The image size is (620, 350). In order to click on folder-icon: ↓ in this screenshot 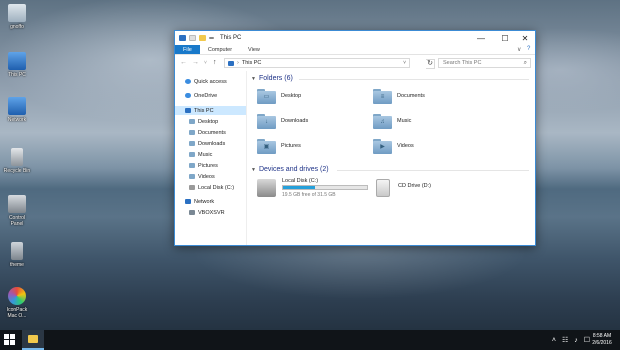, I will do `click(266, 121)`.